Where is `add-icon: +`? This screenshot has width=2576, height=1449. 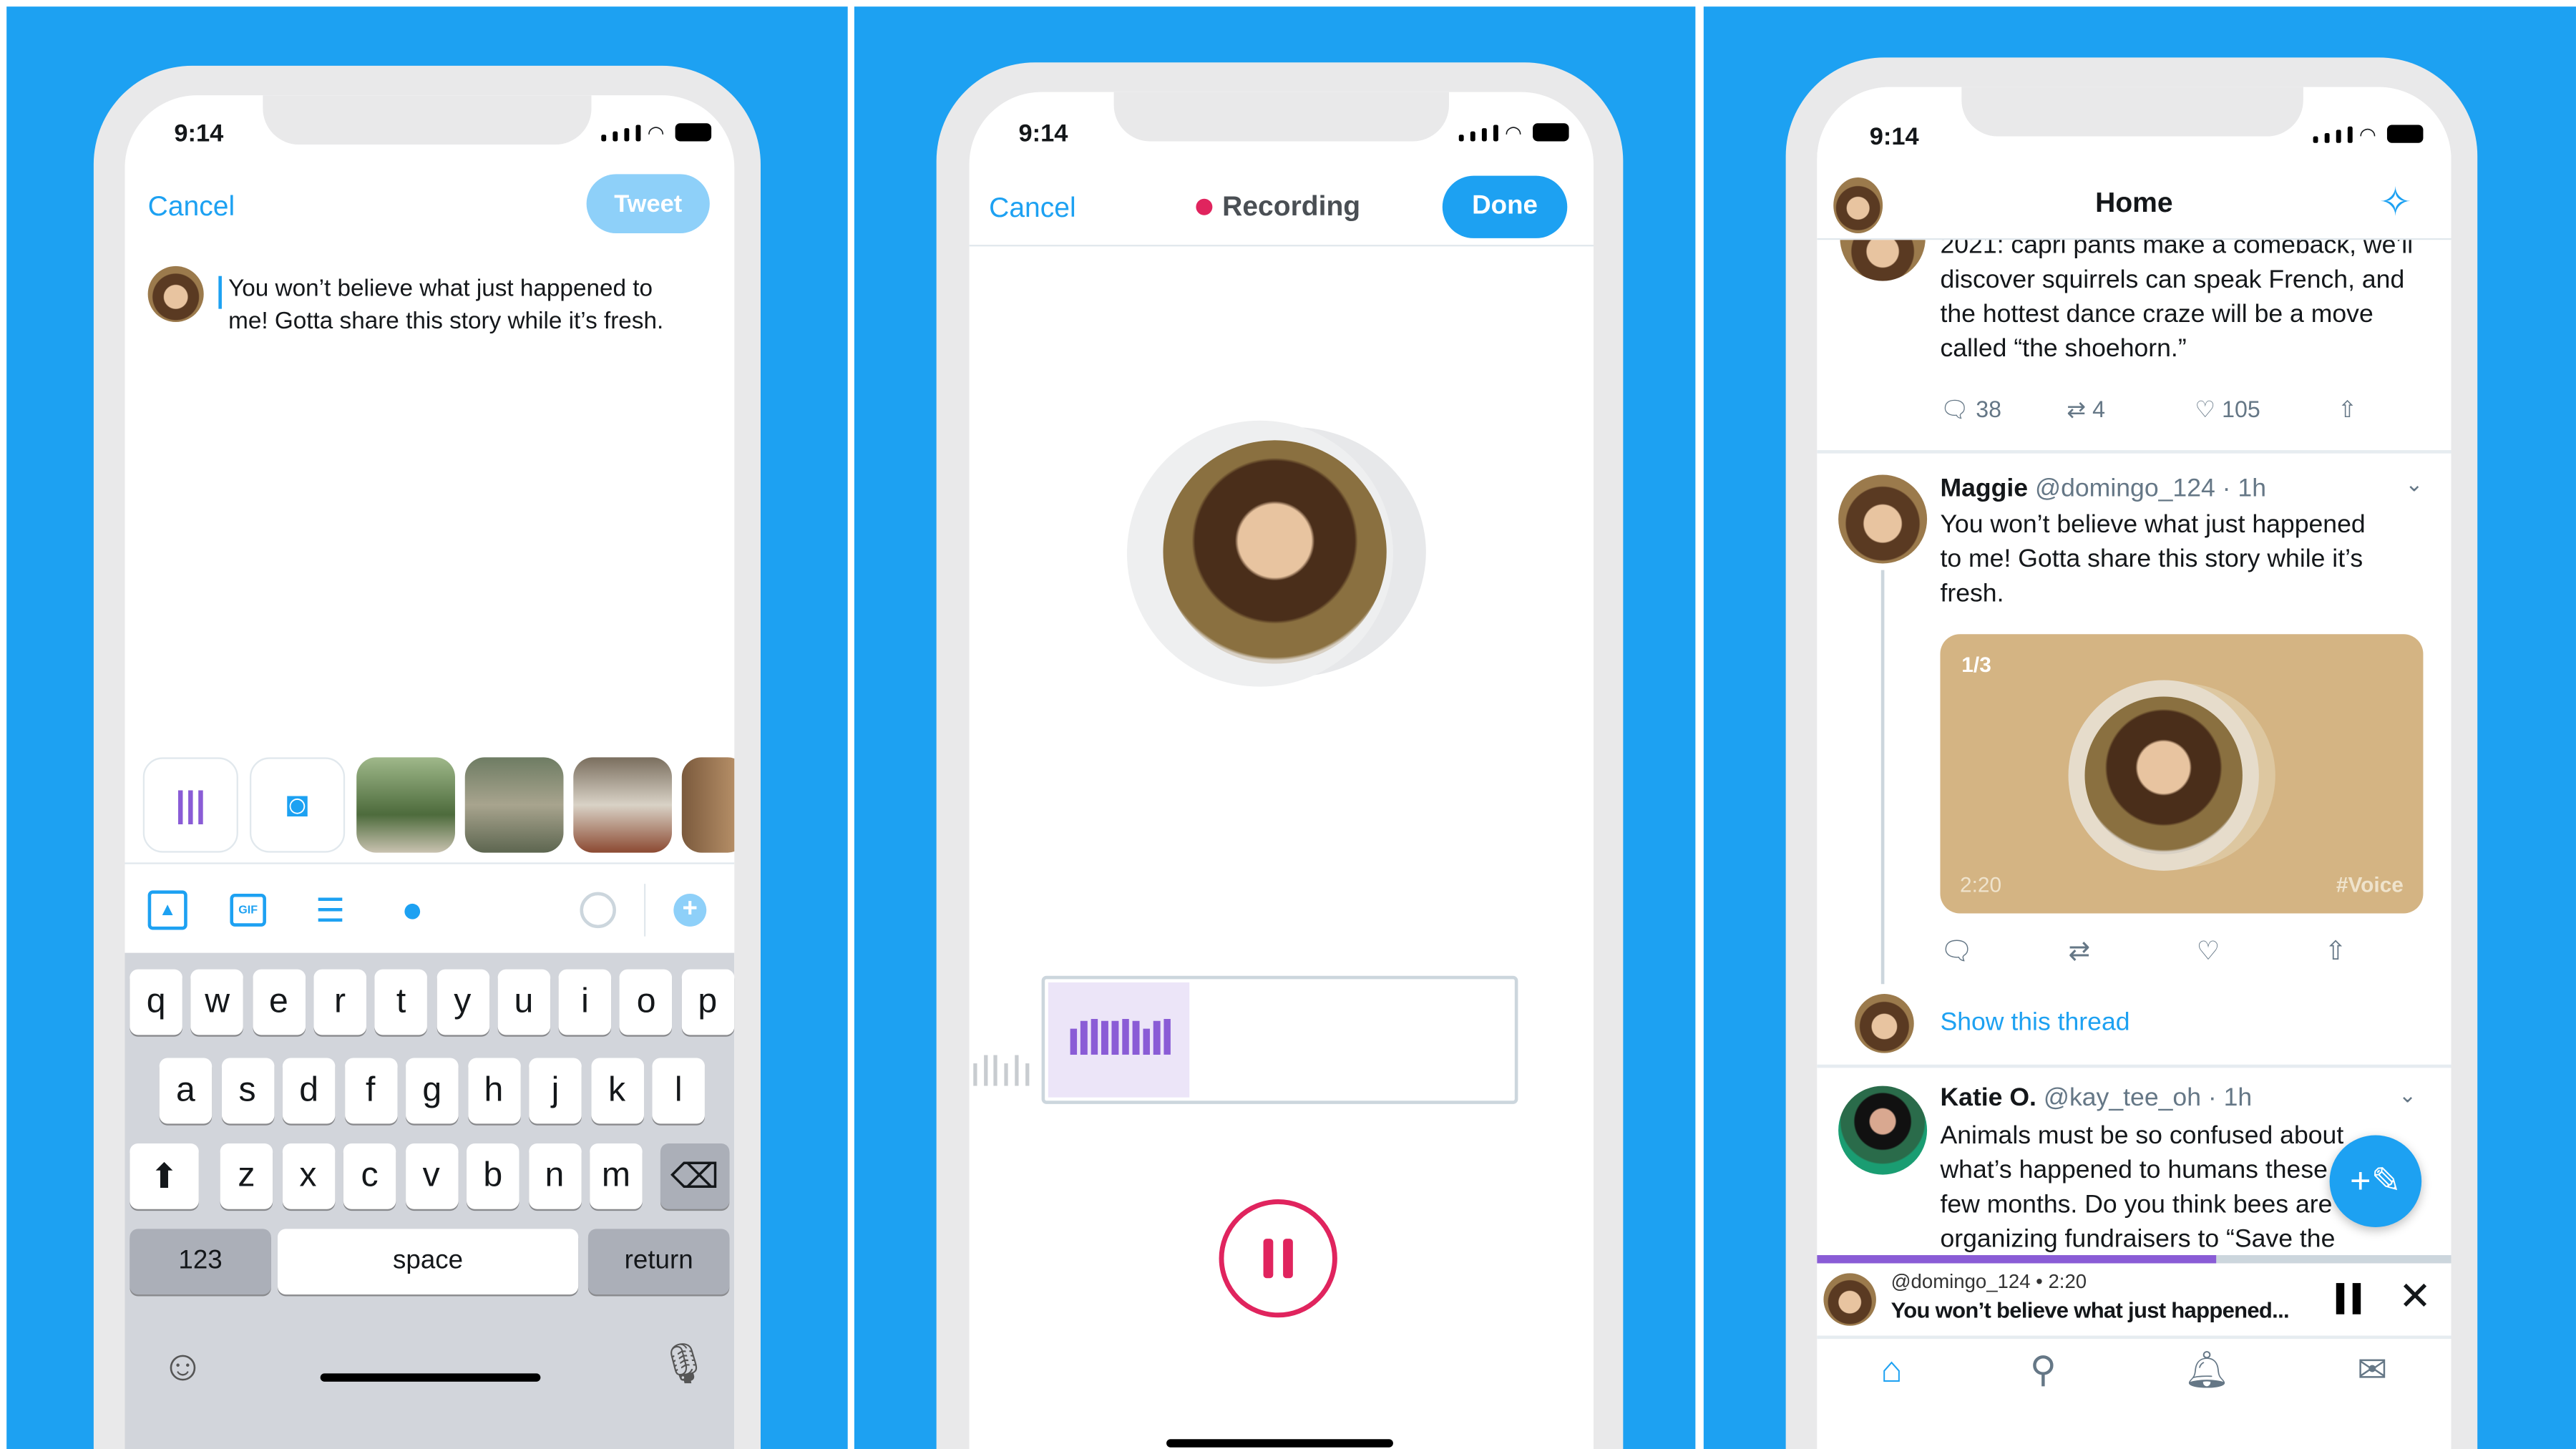 add-icon: + is located at coordinates (690, 910).